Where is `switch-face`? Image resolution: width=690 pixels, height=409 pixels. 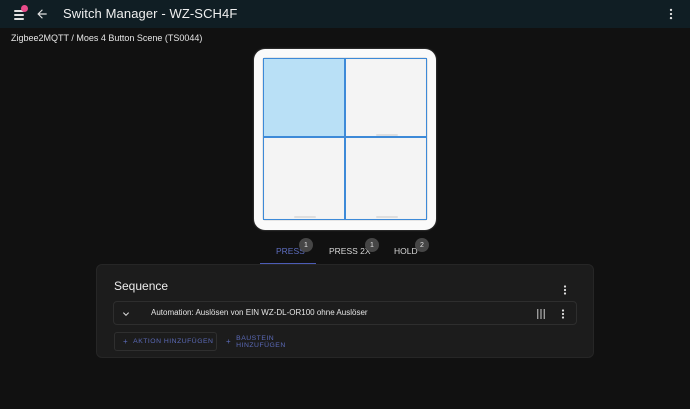 switch-face is located at coordinates (345, 139).